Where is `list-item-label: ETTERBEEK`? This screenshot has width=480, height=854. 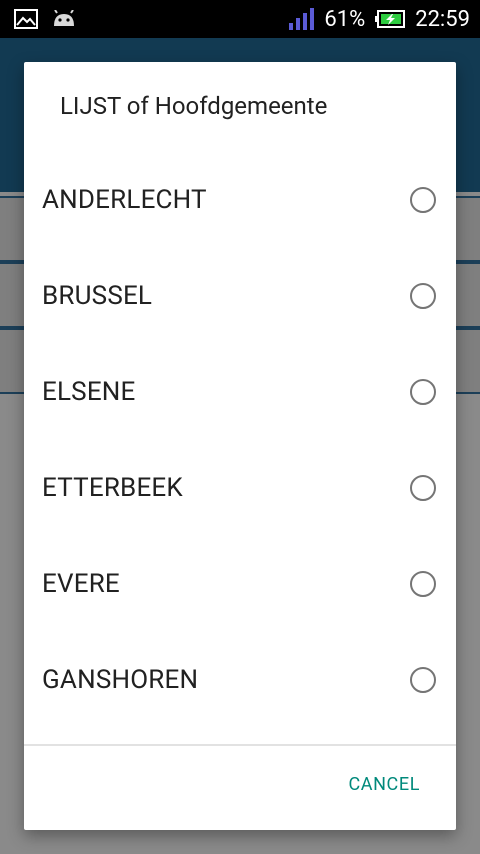 list-item-label: ETTERBEEK is located at coordinates (112, 488).